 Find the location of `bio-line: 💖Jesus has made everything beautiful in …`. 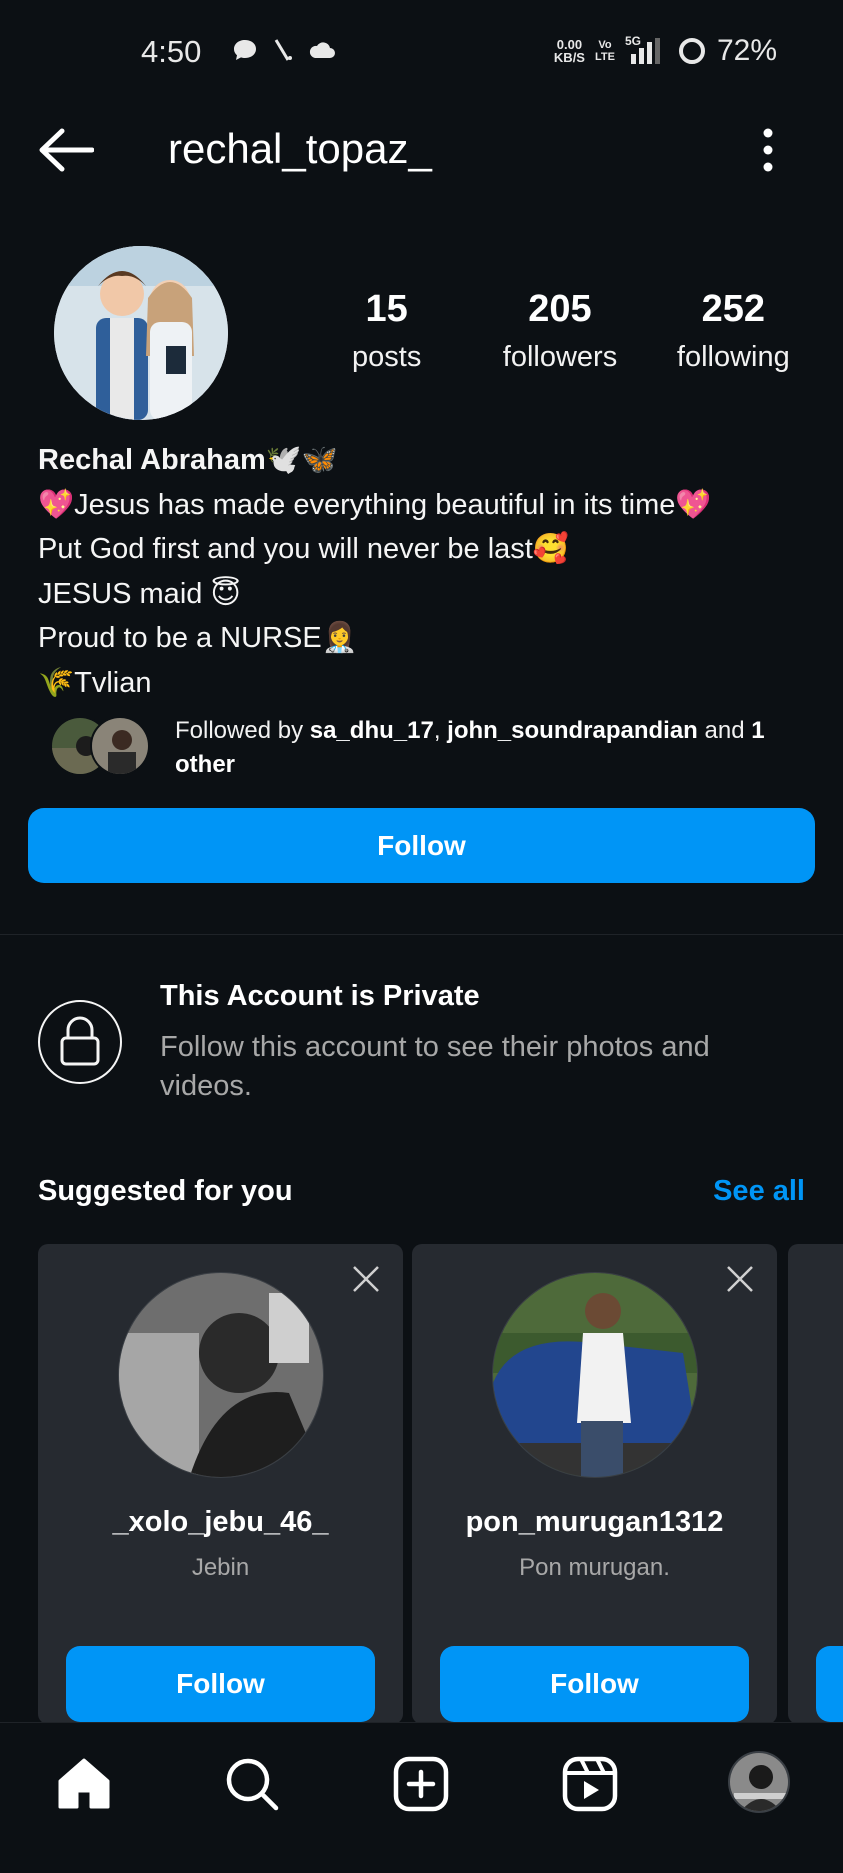

bio-line: 💖Jesus has made everything beautiful in … is located at coordinates (375, 504).